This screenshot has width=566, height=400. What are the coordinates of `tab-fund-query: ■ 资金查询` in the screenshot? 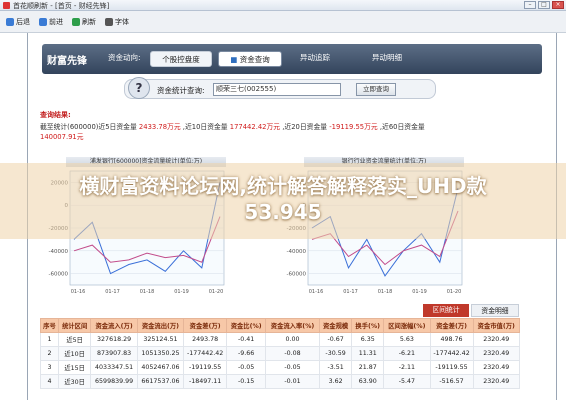 It's located at (250, 59).